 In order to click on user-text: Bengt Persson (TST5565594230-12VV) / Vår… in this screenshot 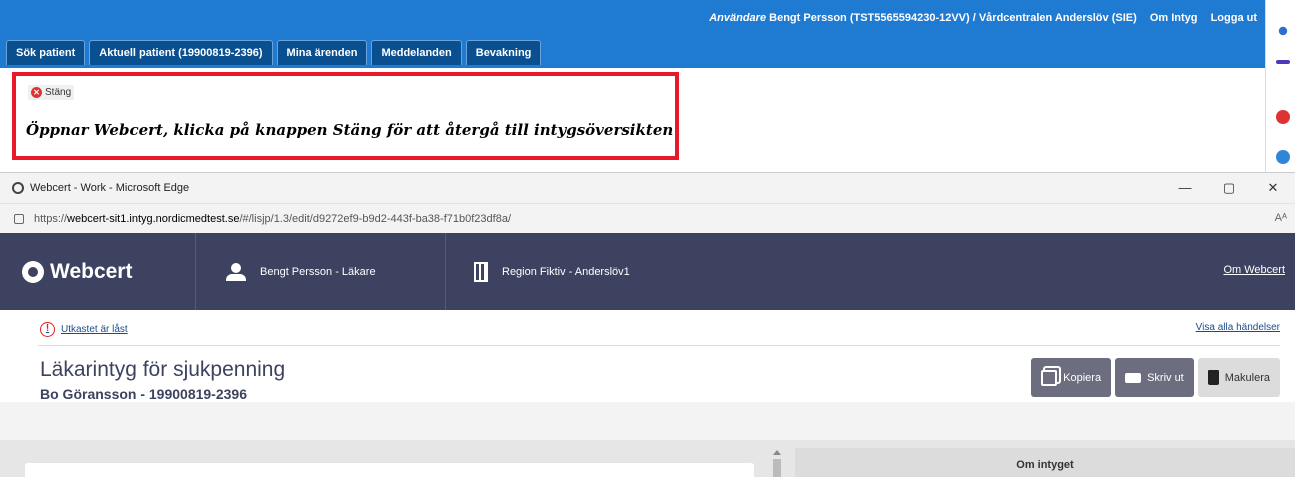, I will do `click(953, 18)`.